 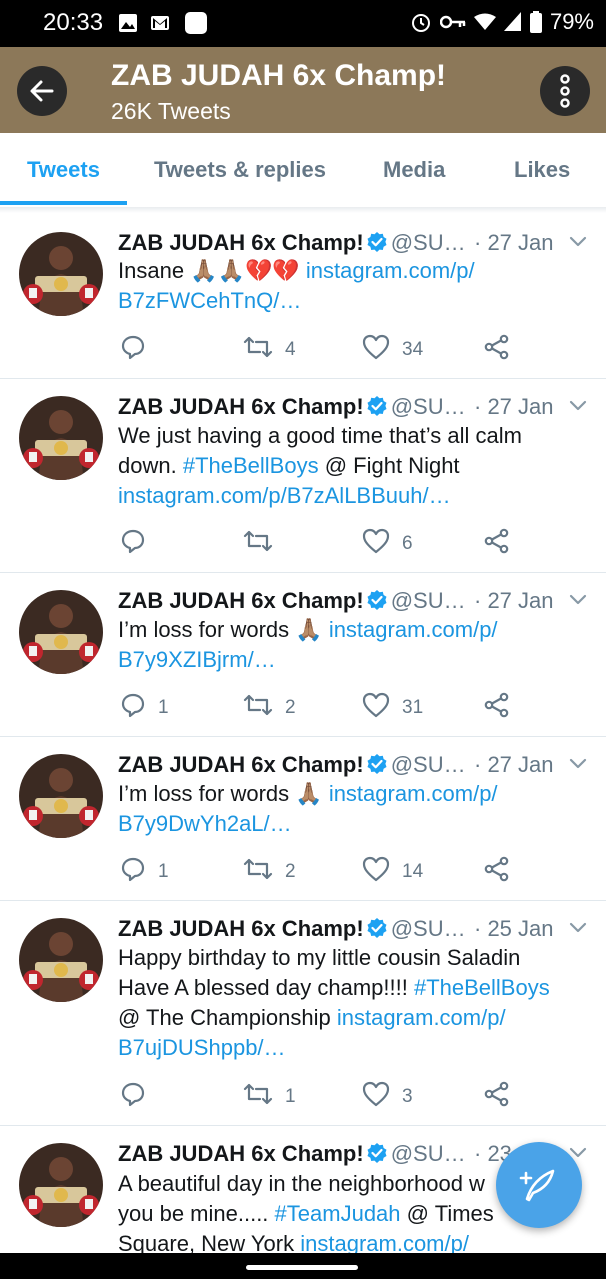 What do you see at coordinates (565, 91) in the screenshot?
I see `more-options-button` at bounding box center [565, 91].